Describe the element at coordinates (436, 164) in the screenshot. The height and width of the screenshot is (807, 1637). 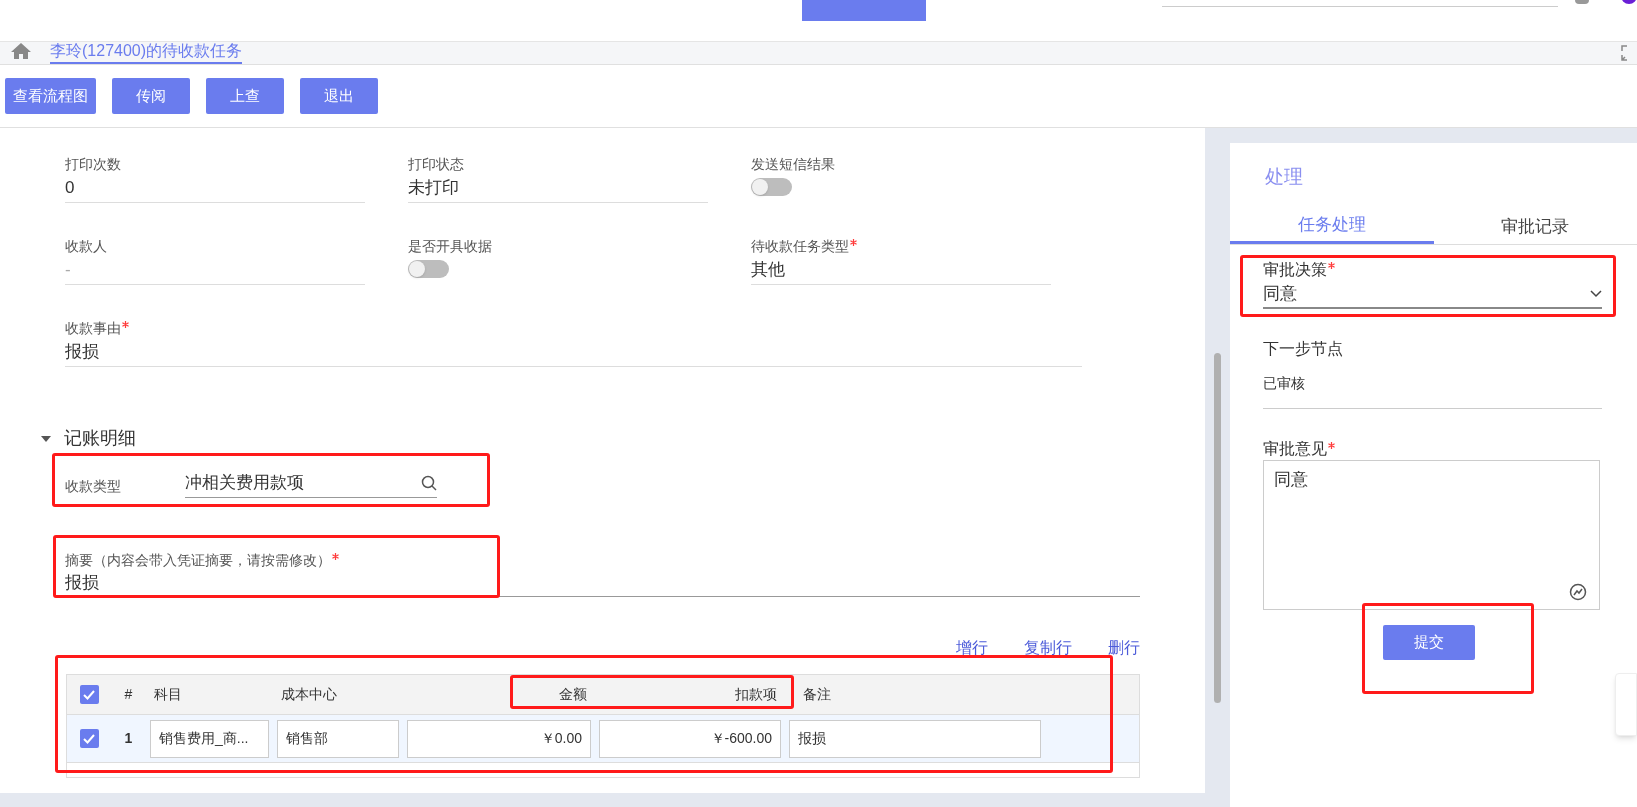
I see `field-label: 打印状态` at that location.